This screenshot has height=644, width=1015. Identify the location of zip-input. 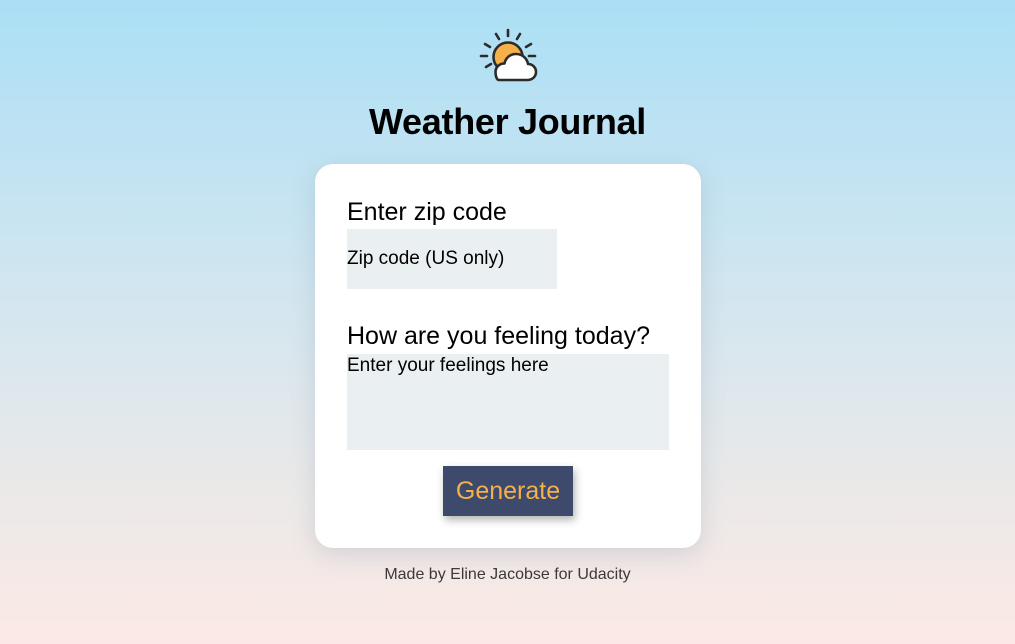
(452, 259).